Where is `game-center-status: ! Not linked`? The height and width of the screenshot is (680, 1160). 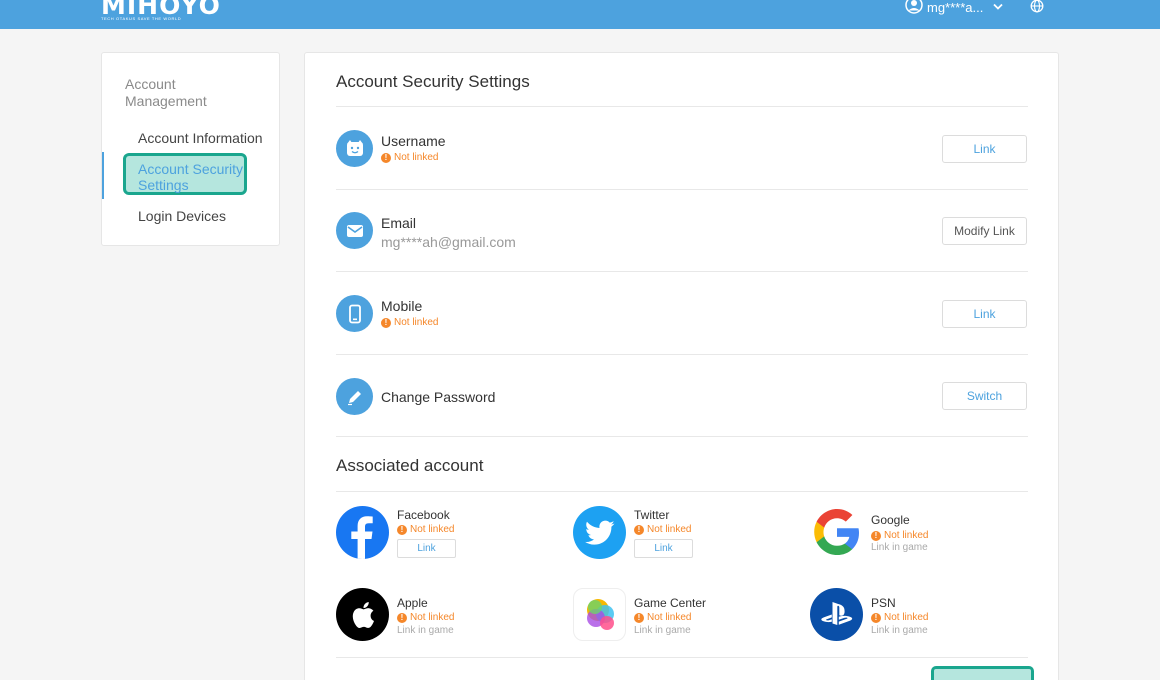
game-center-status: ! Not linked is located at coordinates (662, 617).